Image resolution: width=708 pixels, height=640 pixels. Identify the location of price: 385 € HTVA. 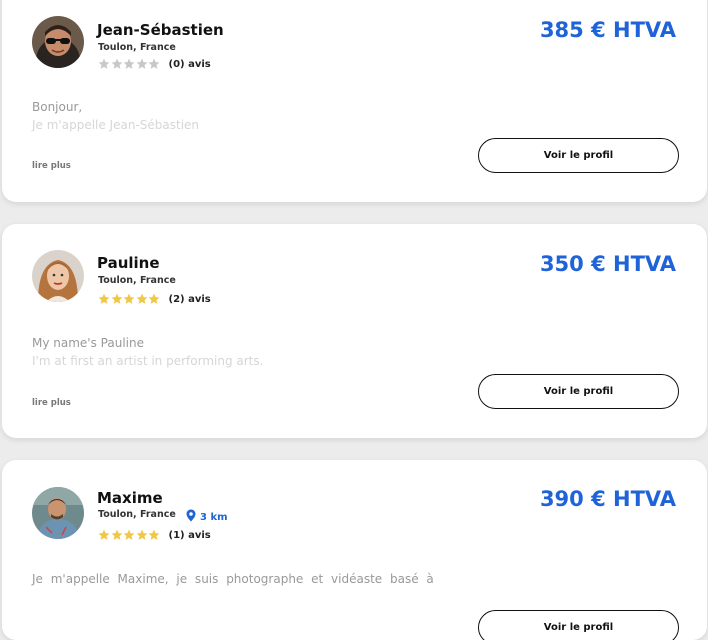
(607, 30).